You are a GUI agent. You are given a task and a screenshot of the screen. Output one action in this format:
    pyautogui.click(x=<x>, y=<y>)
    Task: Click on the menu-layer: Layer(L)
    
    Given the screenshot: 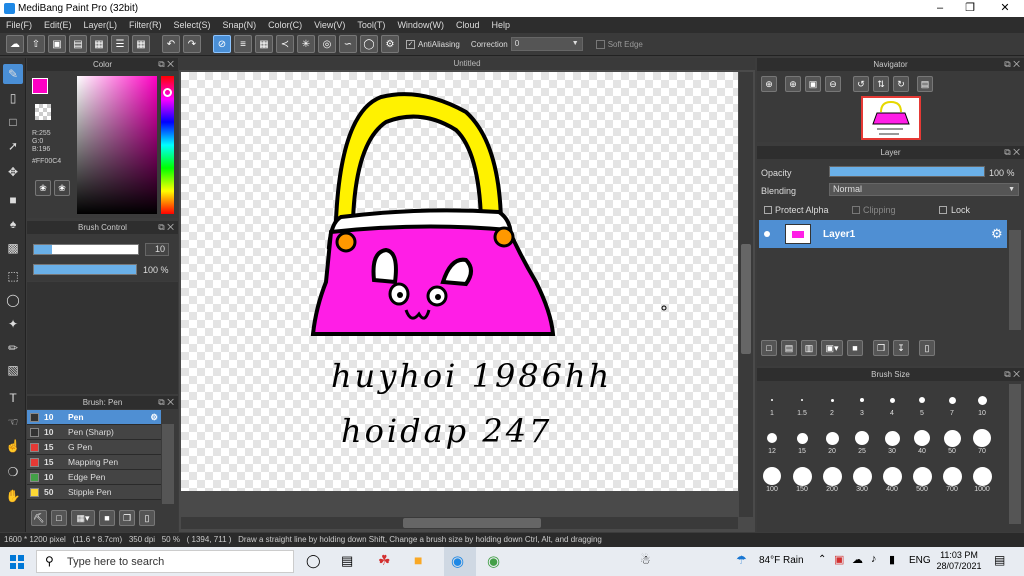 What is the action you would take?
    pyautogui.click(x=101, y=25)
    